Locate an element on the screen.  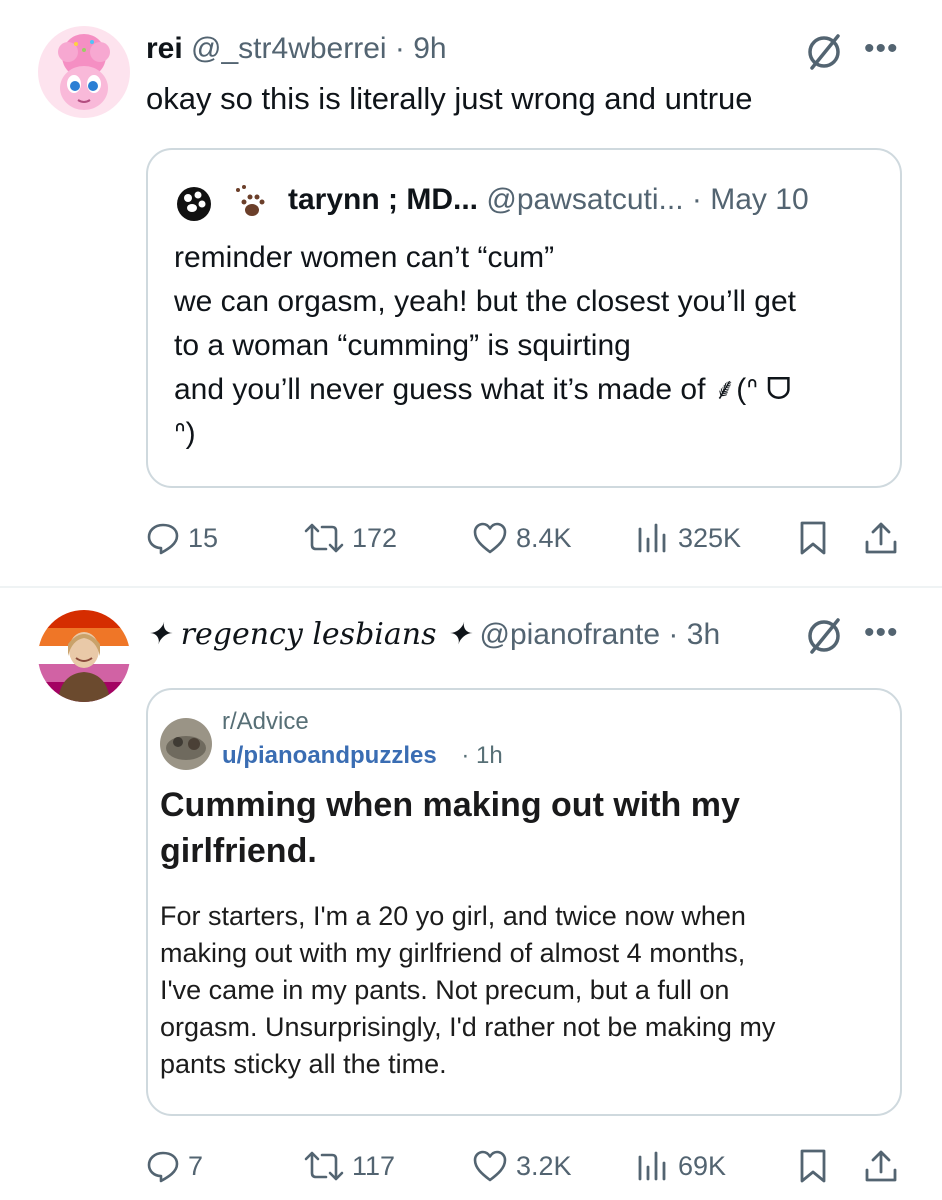
pony-avatar-image is located at coordinates (84, 72).